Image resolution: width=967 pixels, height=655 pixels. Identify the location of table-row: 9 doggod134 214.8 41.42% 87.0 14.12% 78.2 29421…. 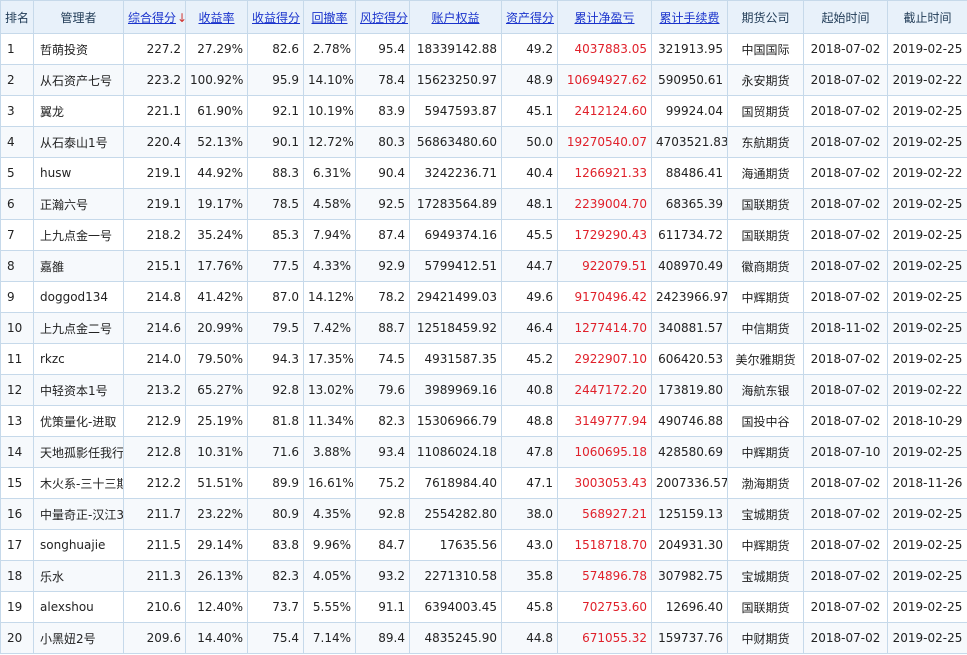
(483, 297).